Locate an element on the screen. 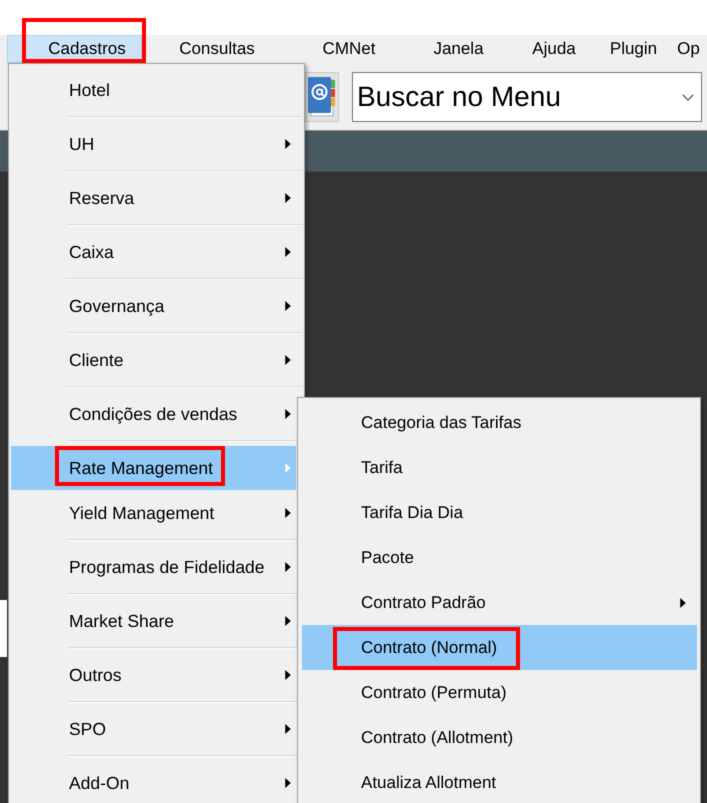  menu-item: UH is located at coordinates (153, 144).